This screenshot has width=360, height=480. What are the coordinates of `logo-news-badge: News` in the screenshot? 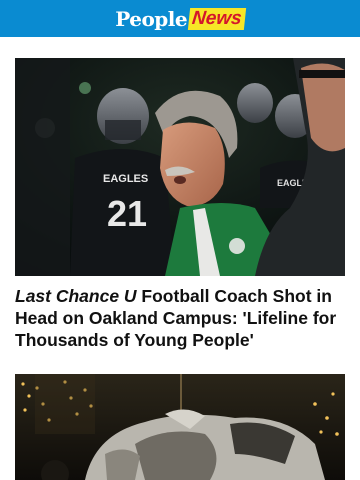 It's located at (216, 18).